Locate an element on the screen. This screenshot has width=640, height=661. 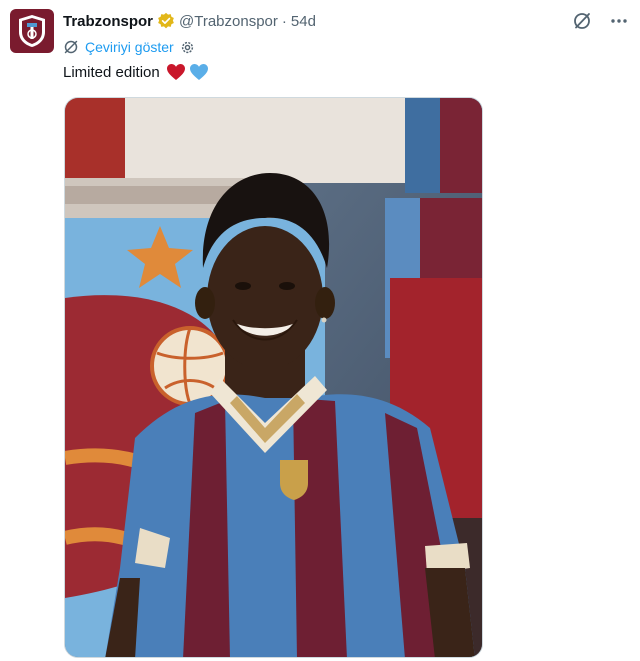
tweet-timestamp: 54d is located at coordinates (303, 21).